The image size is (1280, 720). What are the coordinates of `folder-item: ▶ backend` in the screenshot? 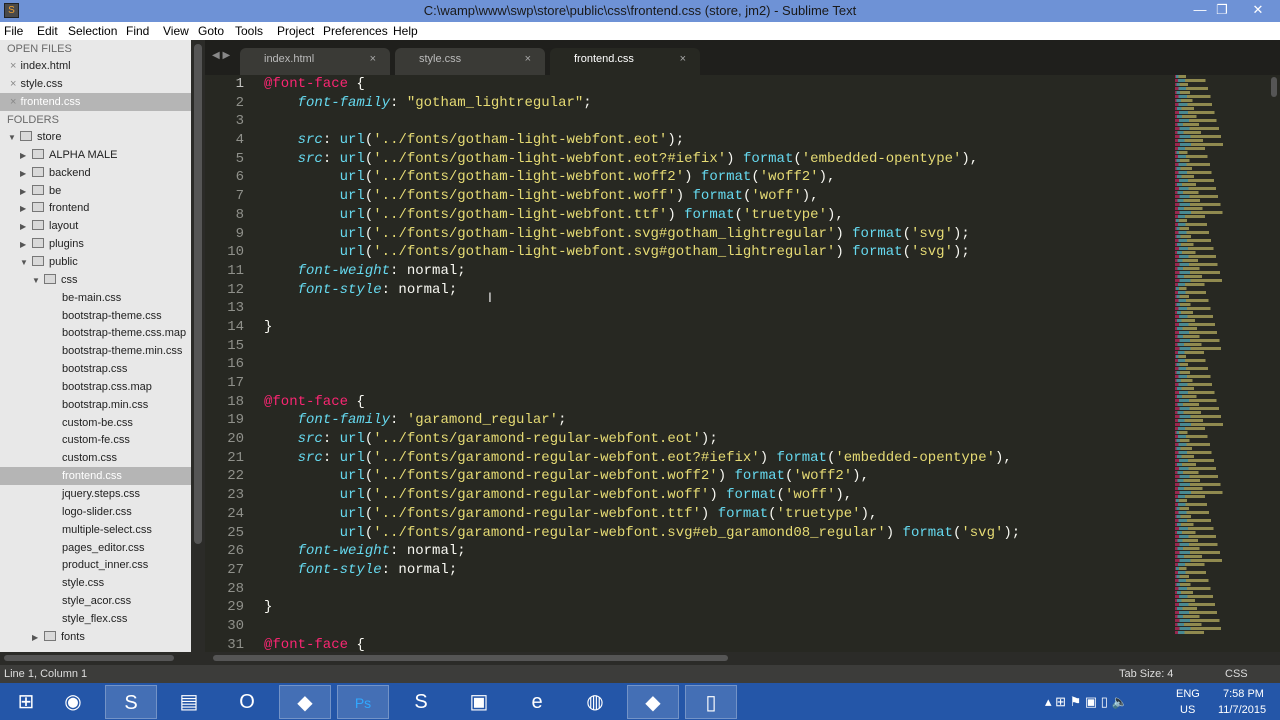 It's located at (95, 173).